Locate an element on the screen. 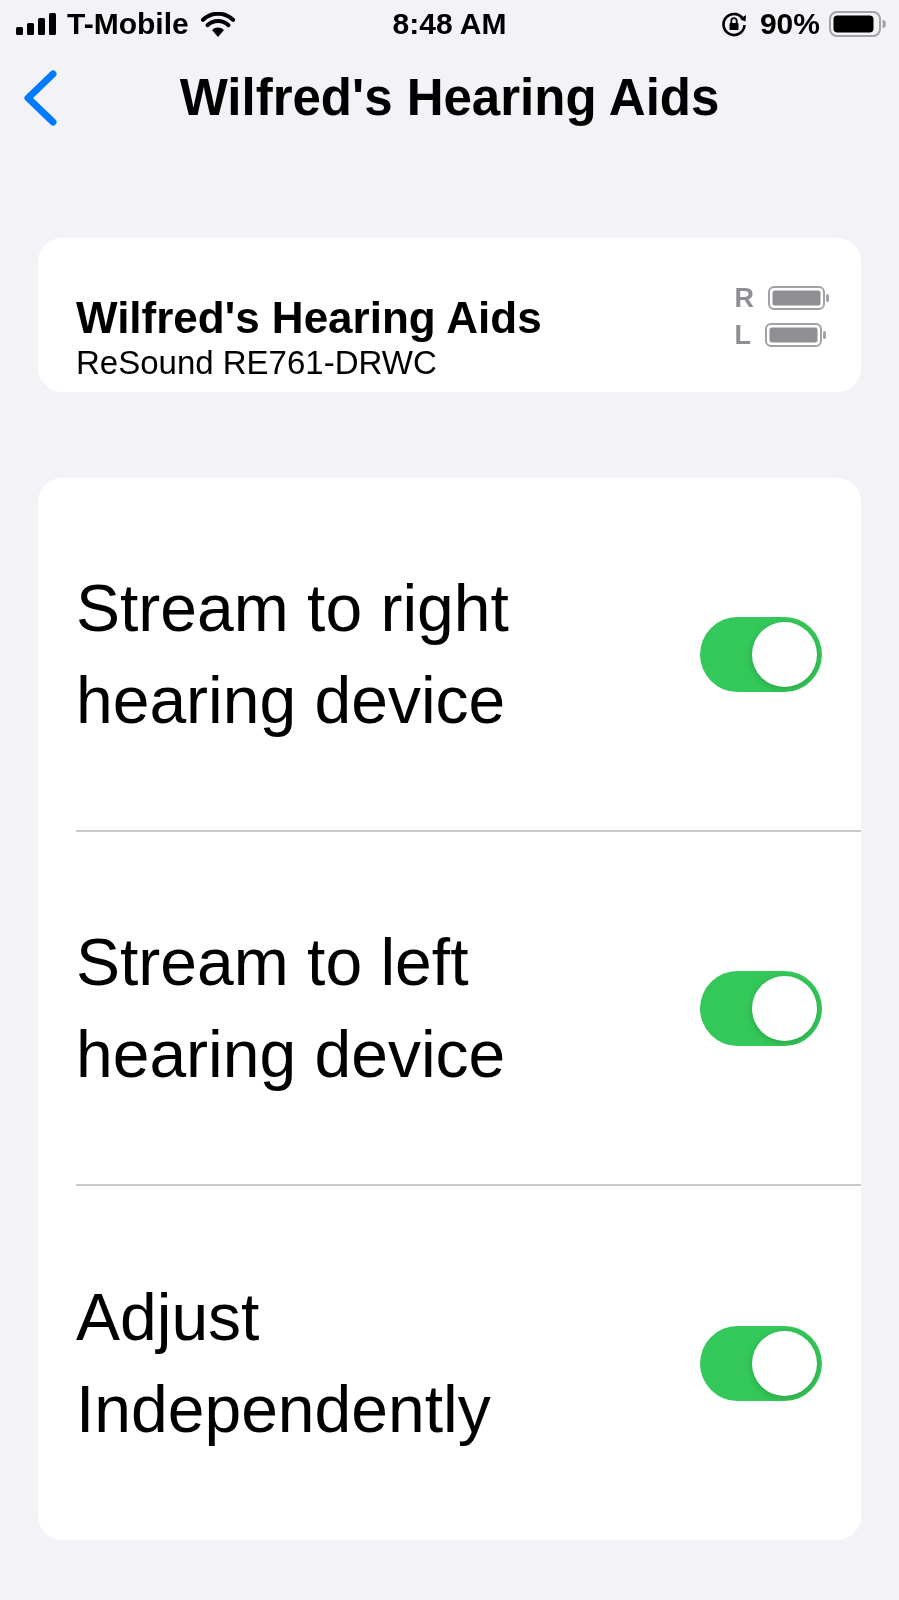 This screenshot has width=899, height=1600. battery-percentage: 90% is located at coordinates (789, 24).